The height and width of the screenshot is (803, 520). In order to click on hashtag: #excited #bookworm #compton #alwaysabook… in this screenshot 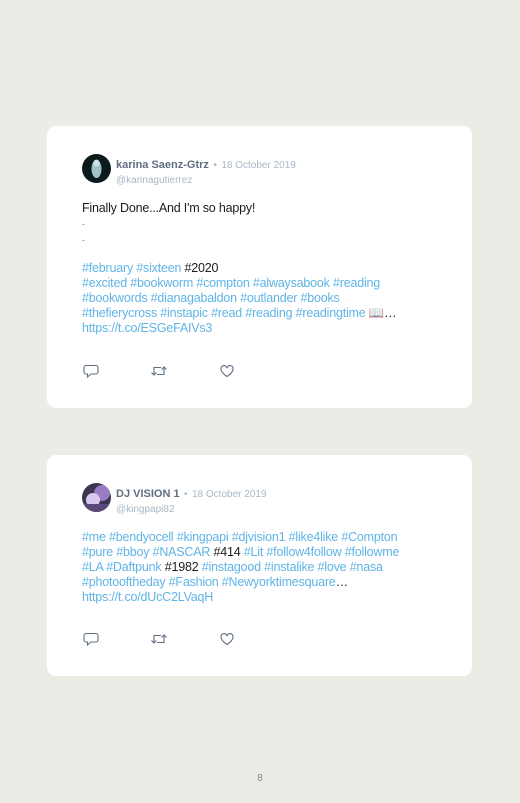, I will do `click(231, 283)`.